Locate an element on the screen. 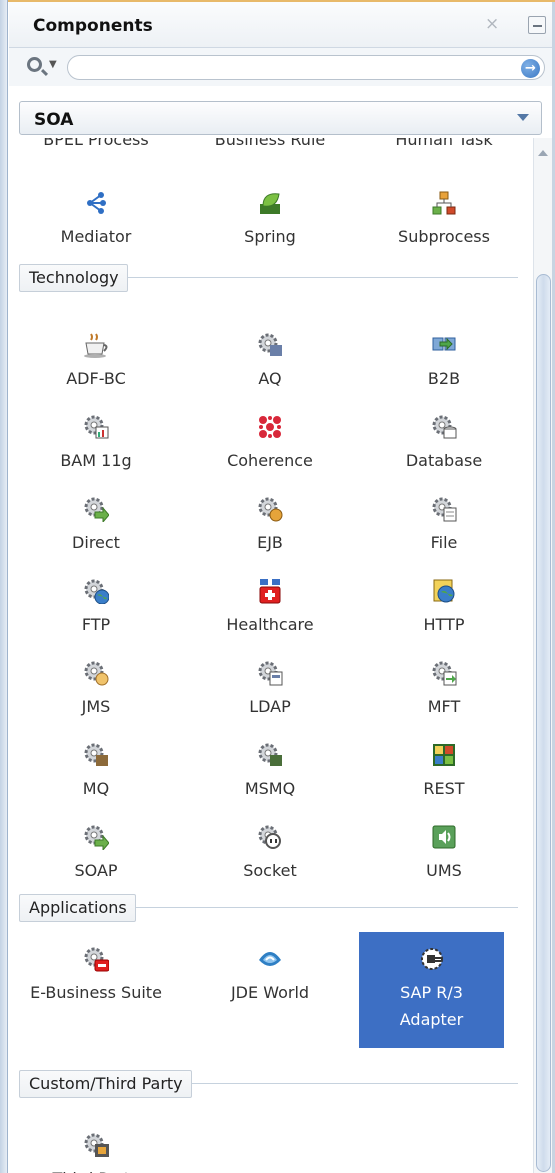 The height and width of the screenshot is (1173, 555). vertical-scrollbar is located at coordinates (542, 655).